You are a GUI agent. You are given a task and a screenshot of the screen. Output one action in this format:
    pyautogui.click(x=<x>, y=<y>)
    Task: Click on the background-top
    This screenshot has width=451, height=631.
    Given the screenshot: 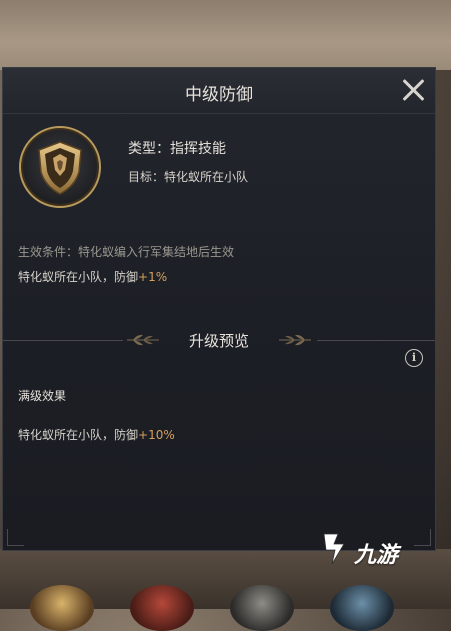 What is the action you would take?
    pyautogui.click(x=225, y=35)
    